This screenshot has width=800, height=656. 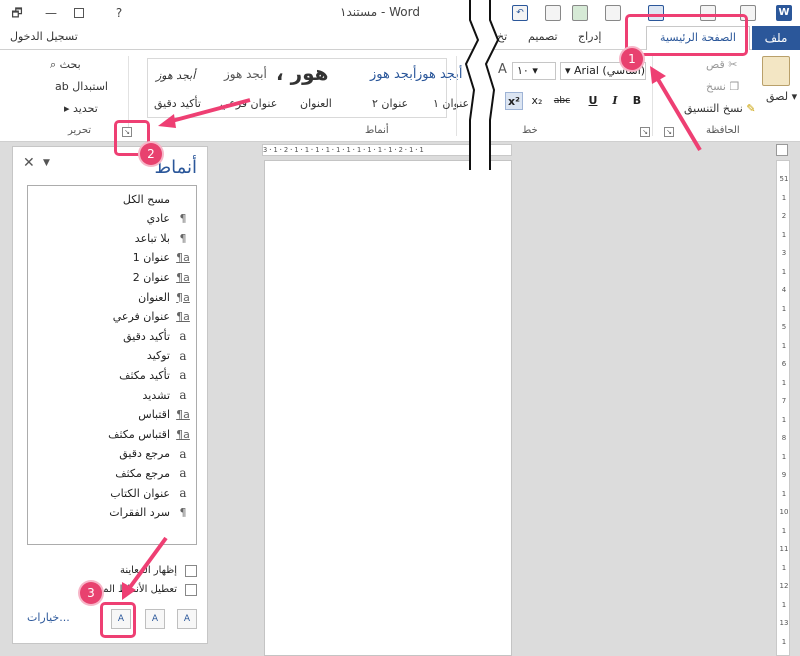 I want to click on style-item-label: بلا تباعد, so click(x=152, y=238).